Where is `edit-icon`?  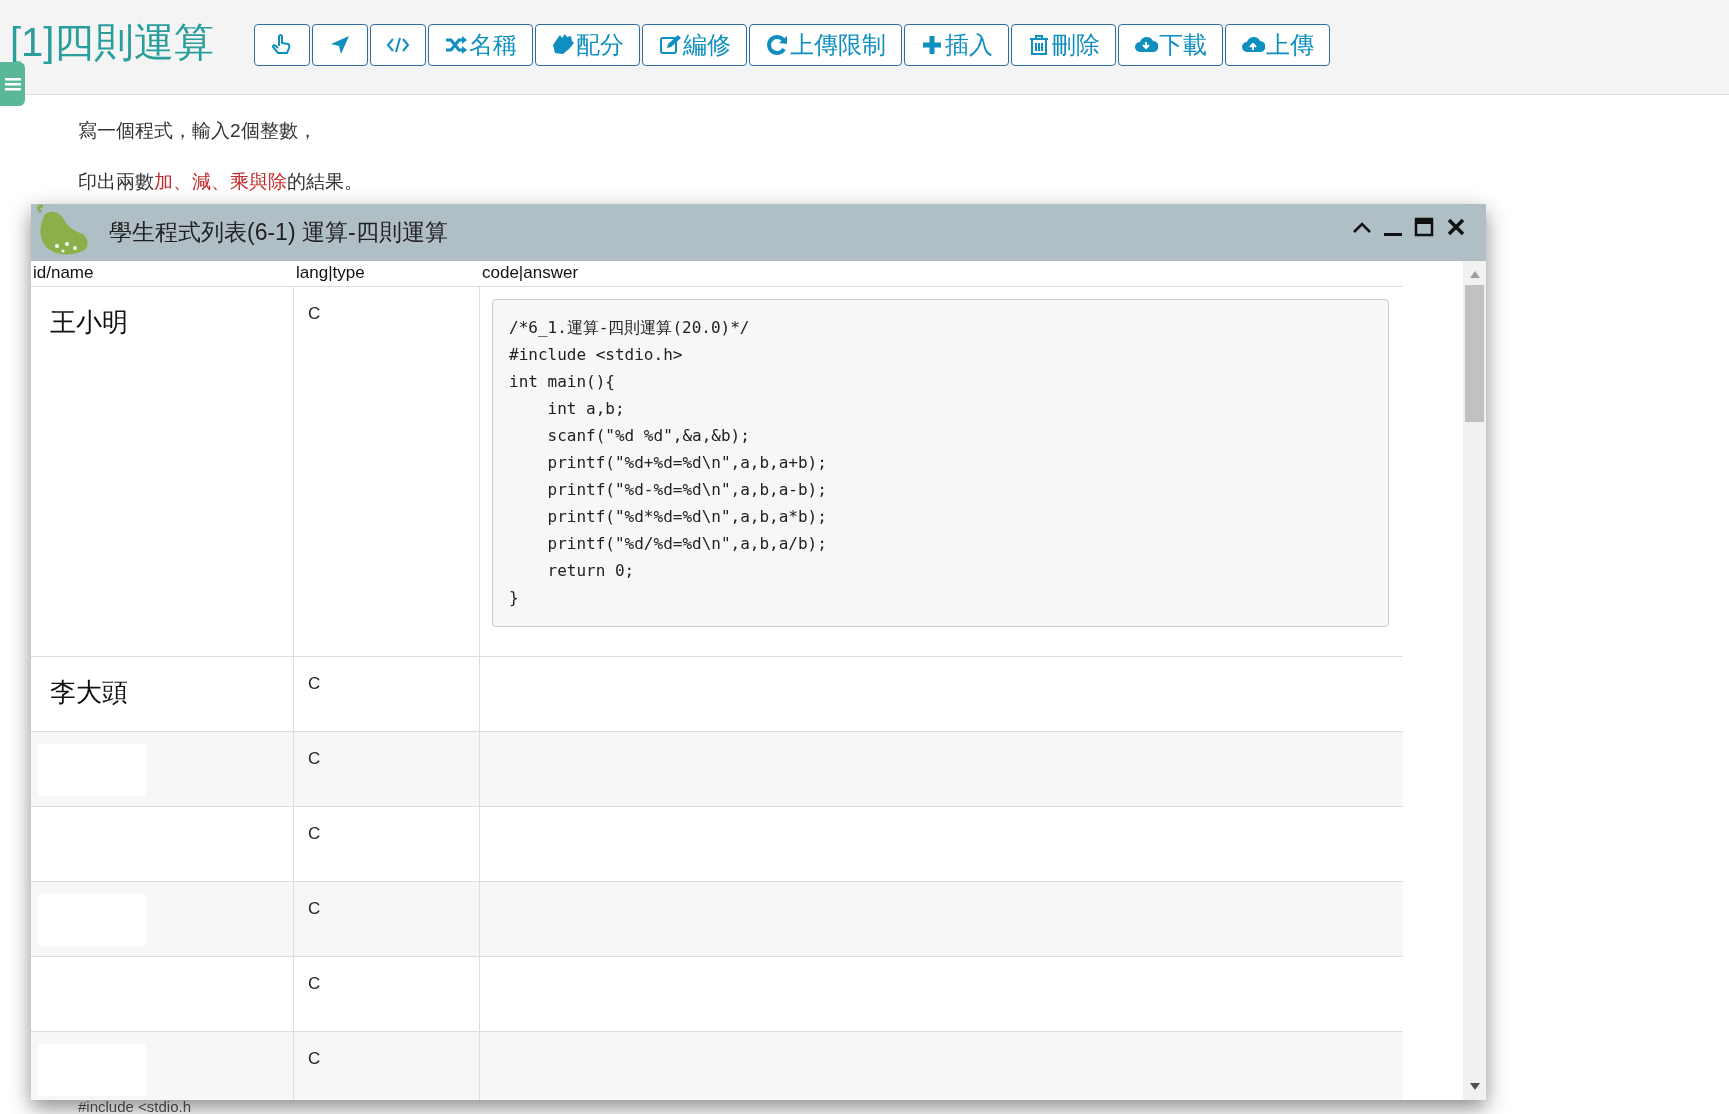
edit-icon is located at coordinates (670, 44).